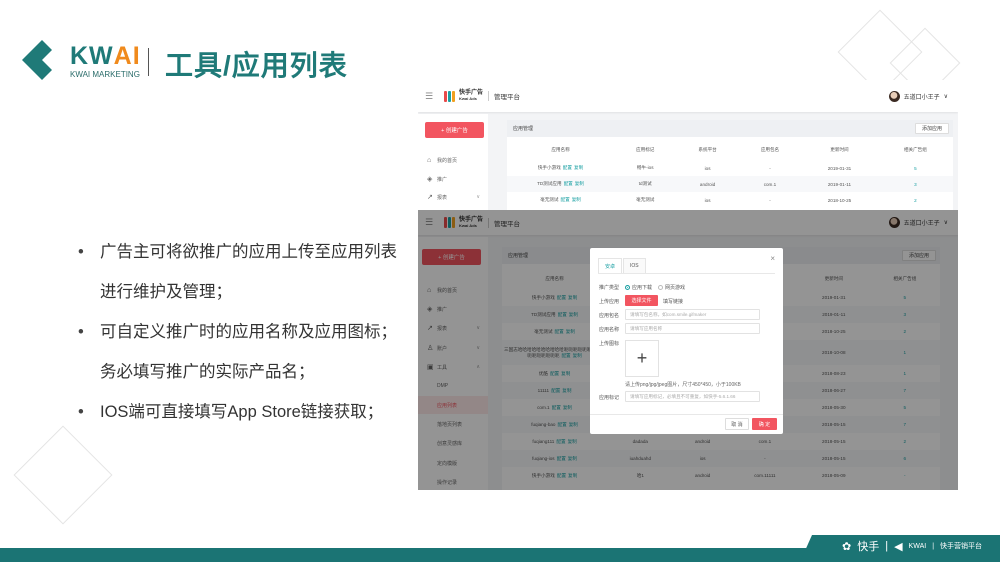  Describe the element at coordinates (609, 288) in the screenshot. I see `promo-type-label: 推广类型` at that location.